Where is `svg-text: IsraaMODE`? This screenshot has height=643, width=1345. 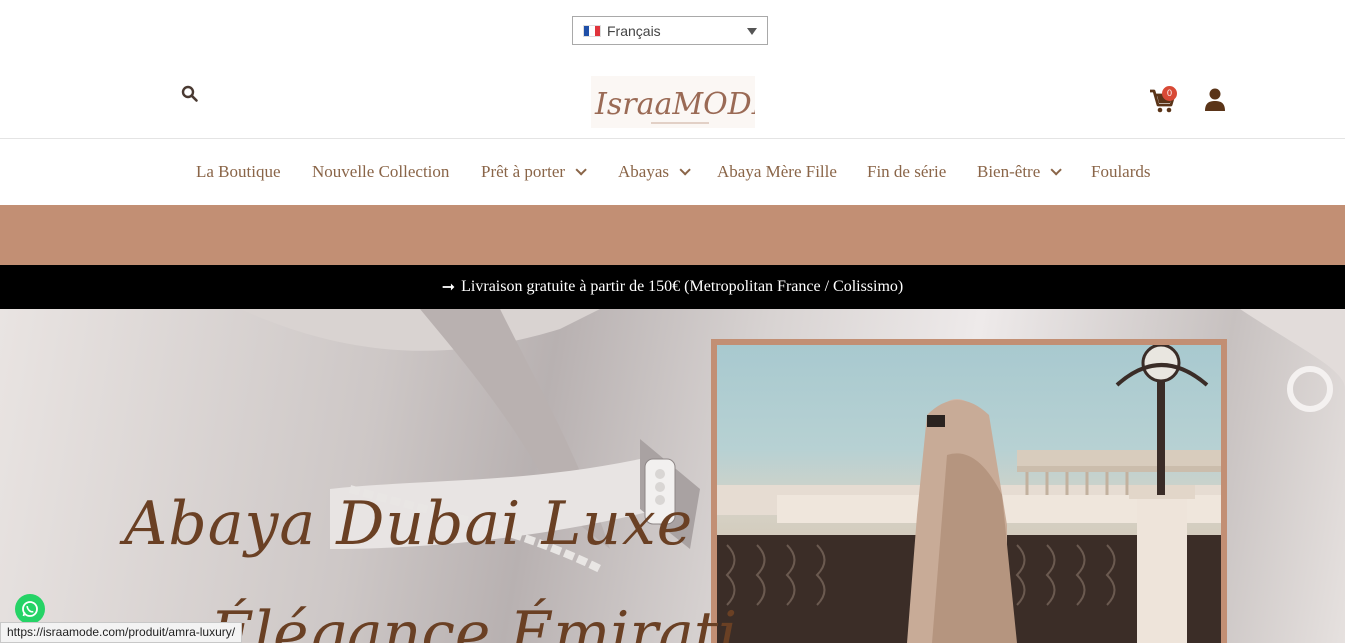
svg-text: IsraaMODE is located at coordinates (674, 104).